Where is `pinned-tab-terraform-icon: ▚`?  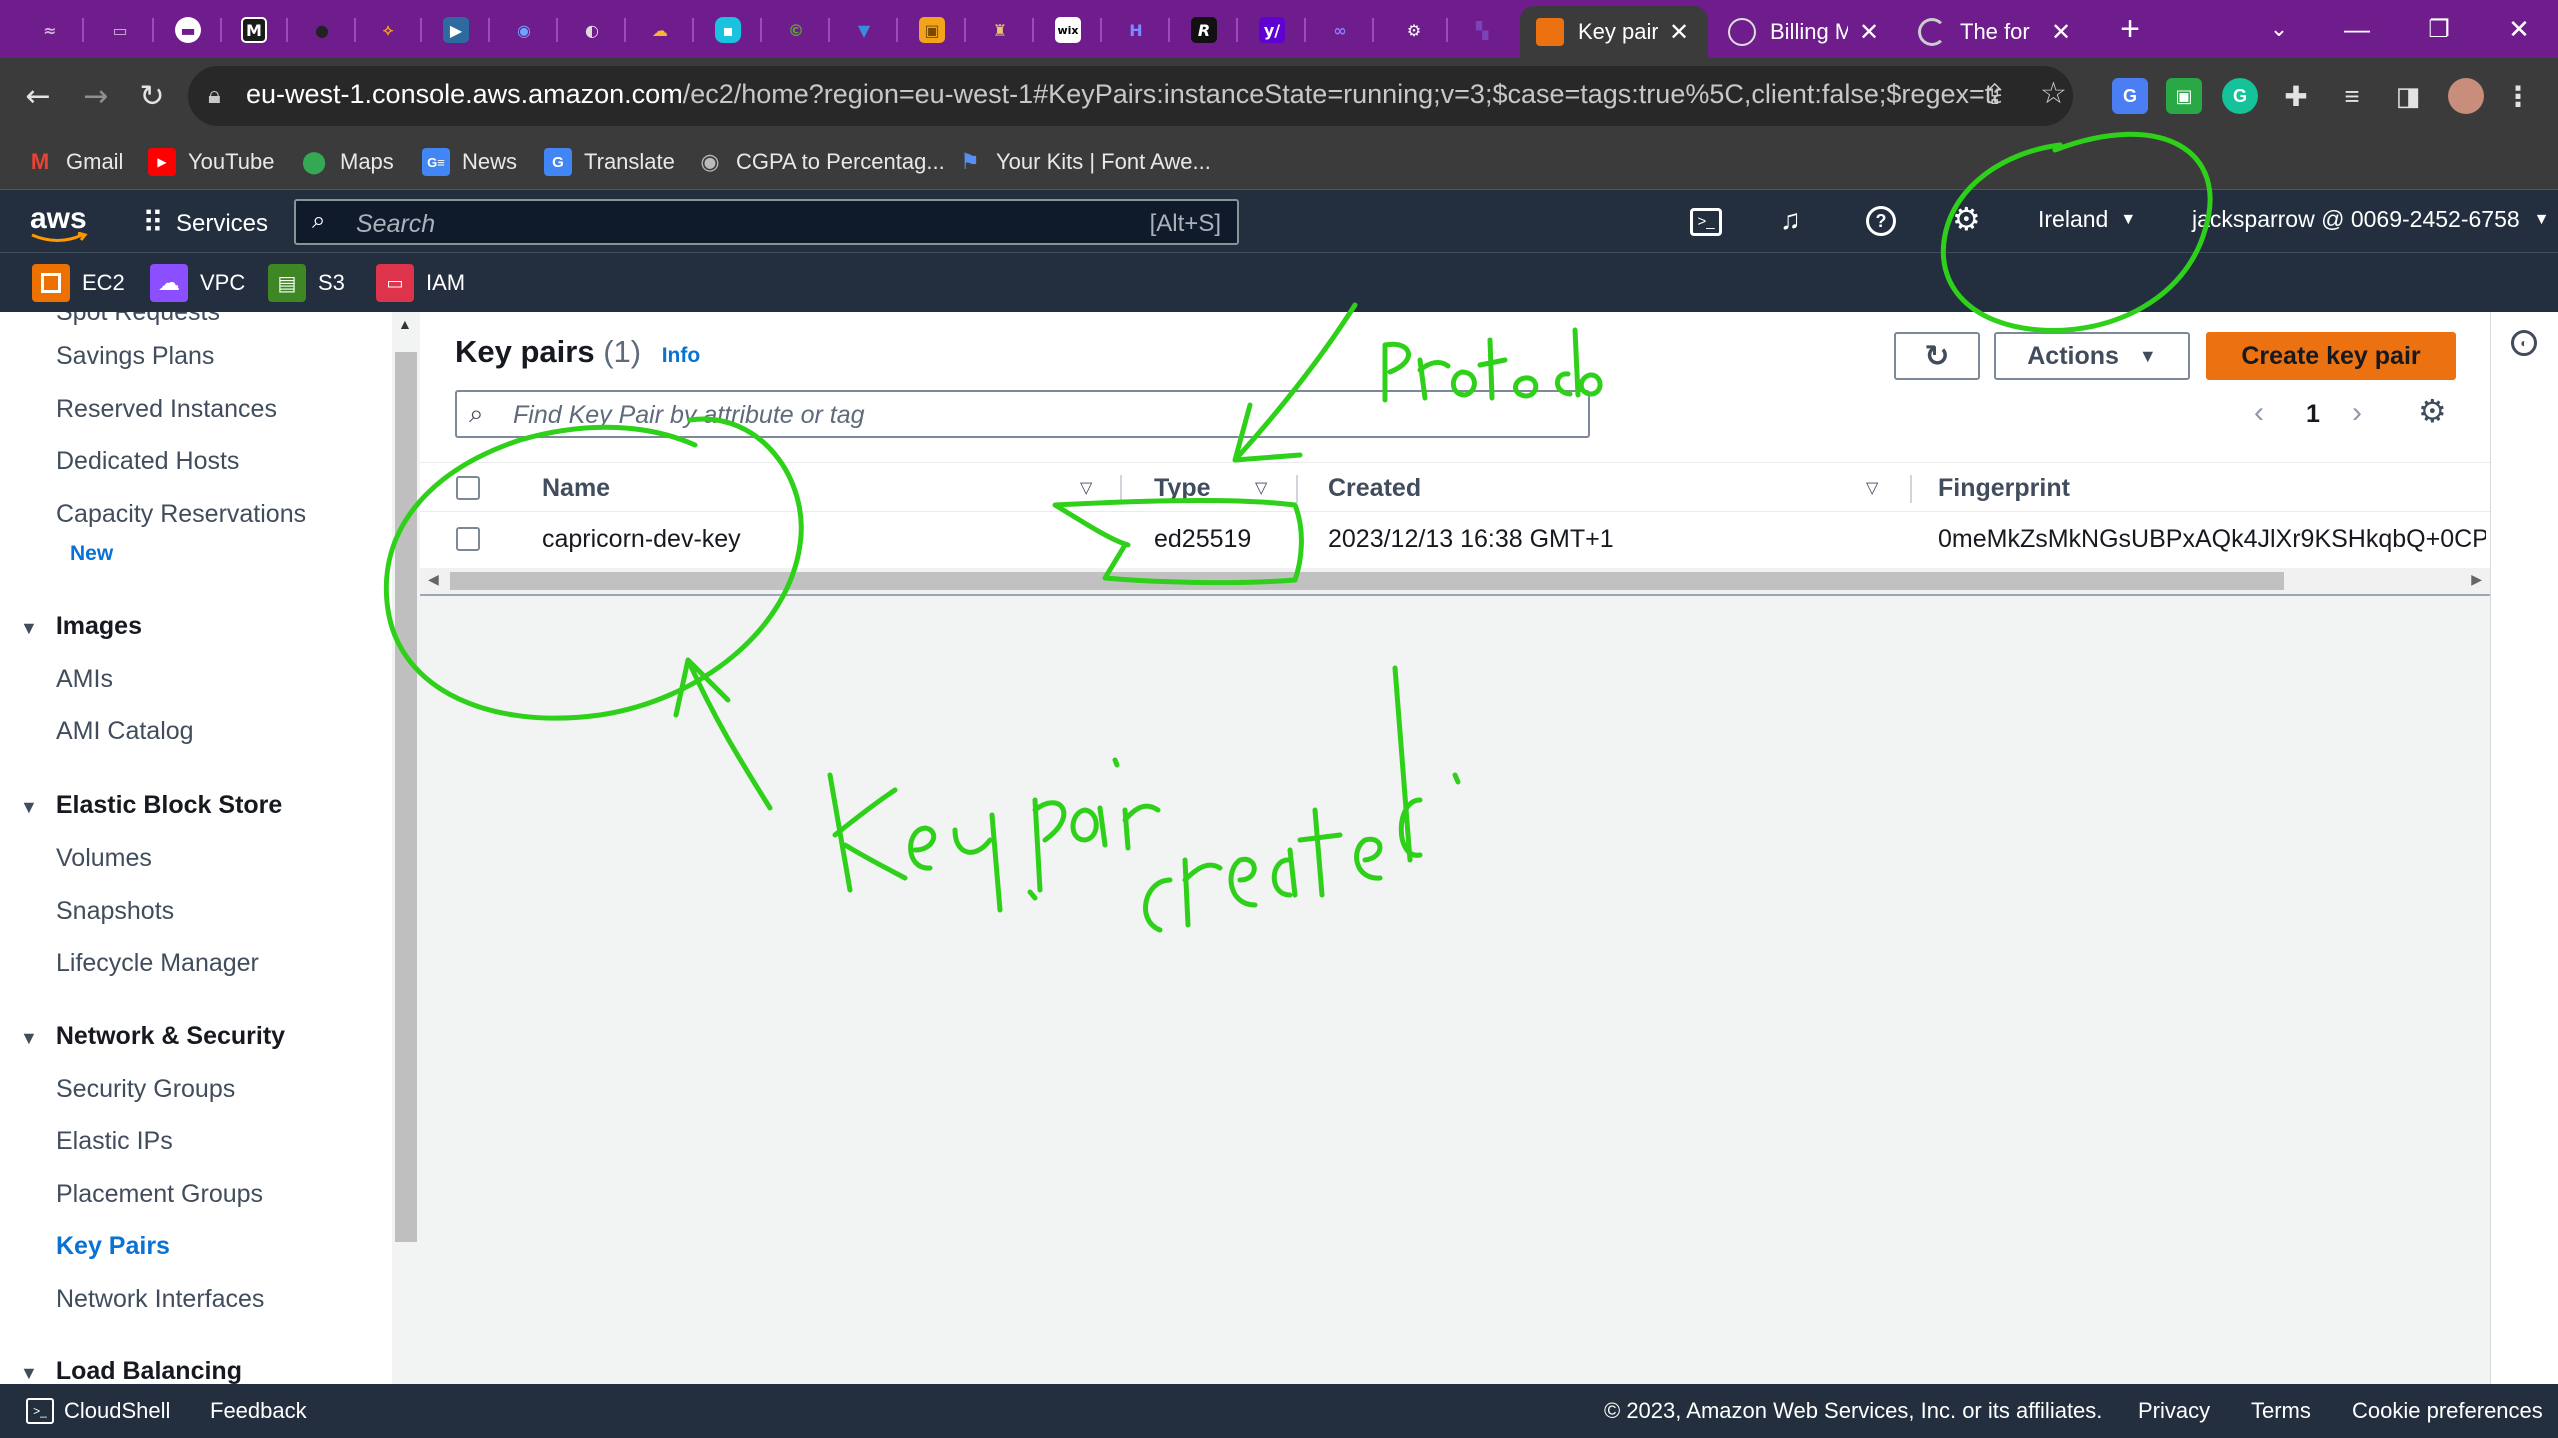
pinned-tab-terraform-icon: ▚ is located at coordinates (1482, 30).